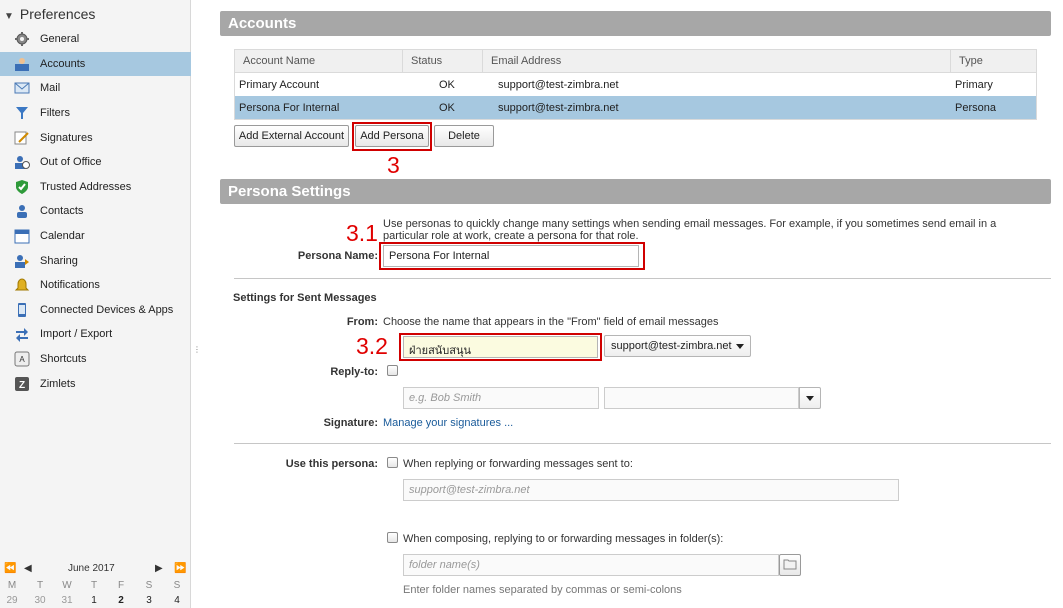  What do you see at coordinates (392, 537) in the screenshot?
I see `when-composing-checkbox` at bounding box center [392, 537].